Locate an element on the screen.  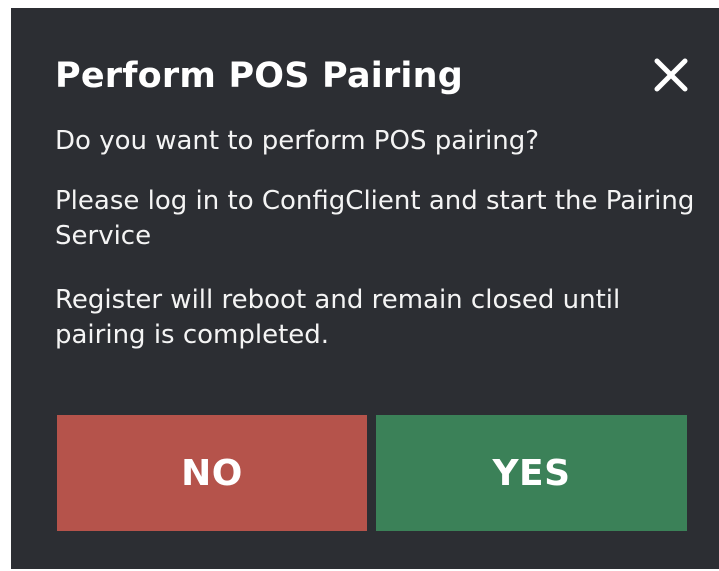
close-icon is located at coordinates (671, 75).